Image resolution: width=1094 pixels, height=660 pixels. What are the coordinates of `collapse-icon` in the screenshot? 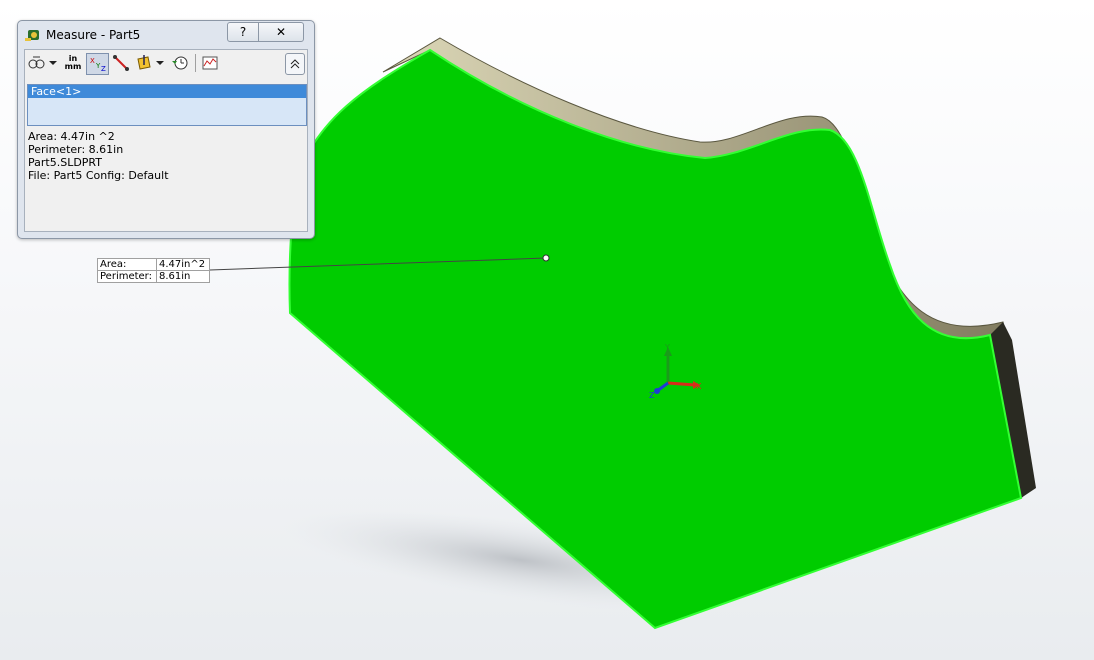 It's located at (295, 64).